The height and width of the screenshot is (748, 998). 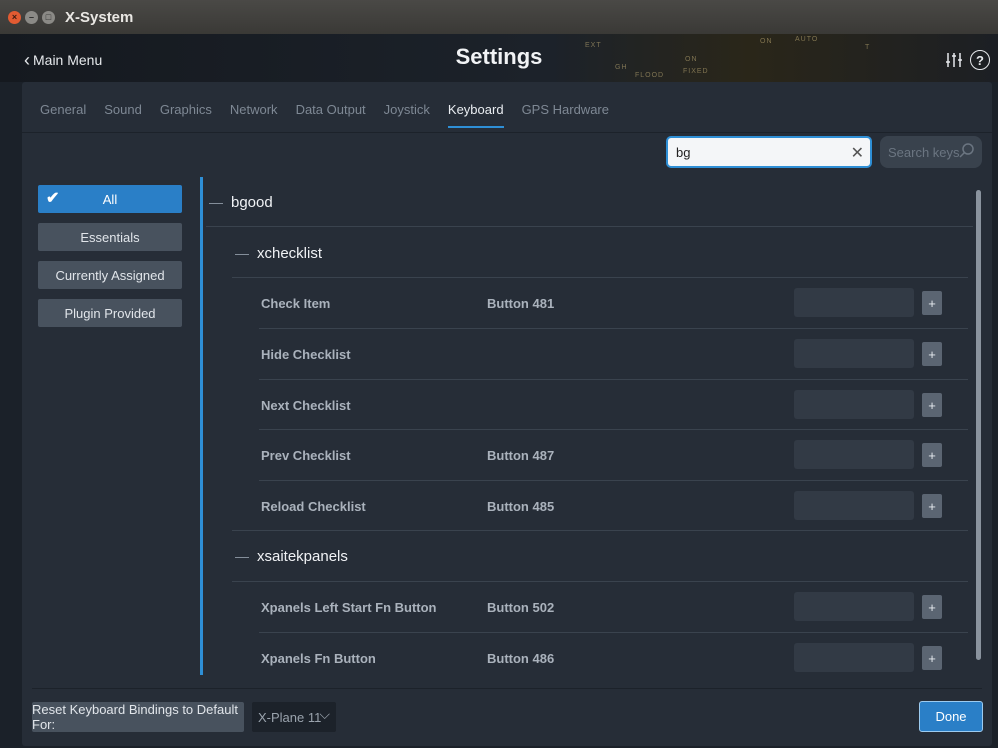 What do you see at coordinates (331, 114) in the screenshot?
I see `tab-data-output: Data Output` at bounding box center [331, 114].